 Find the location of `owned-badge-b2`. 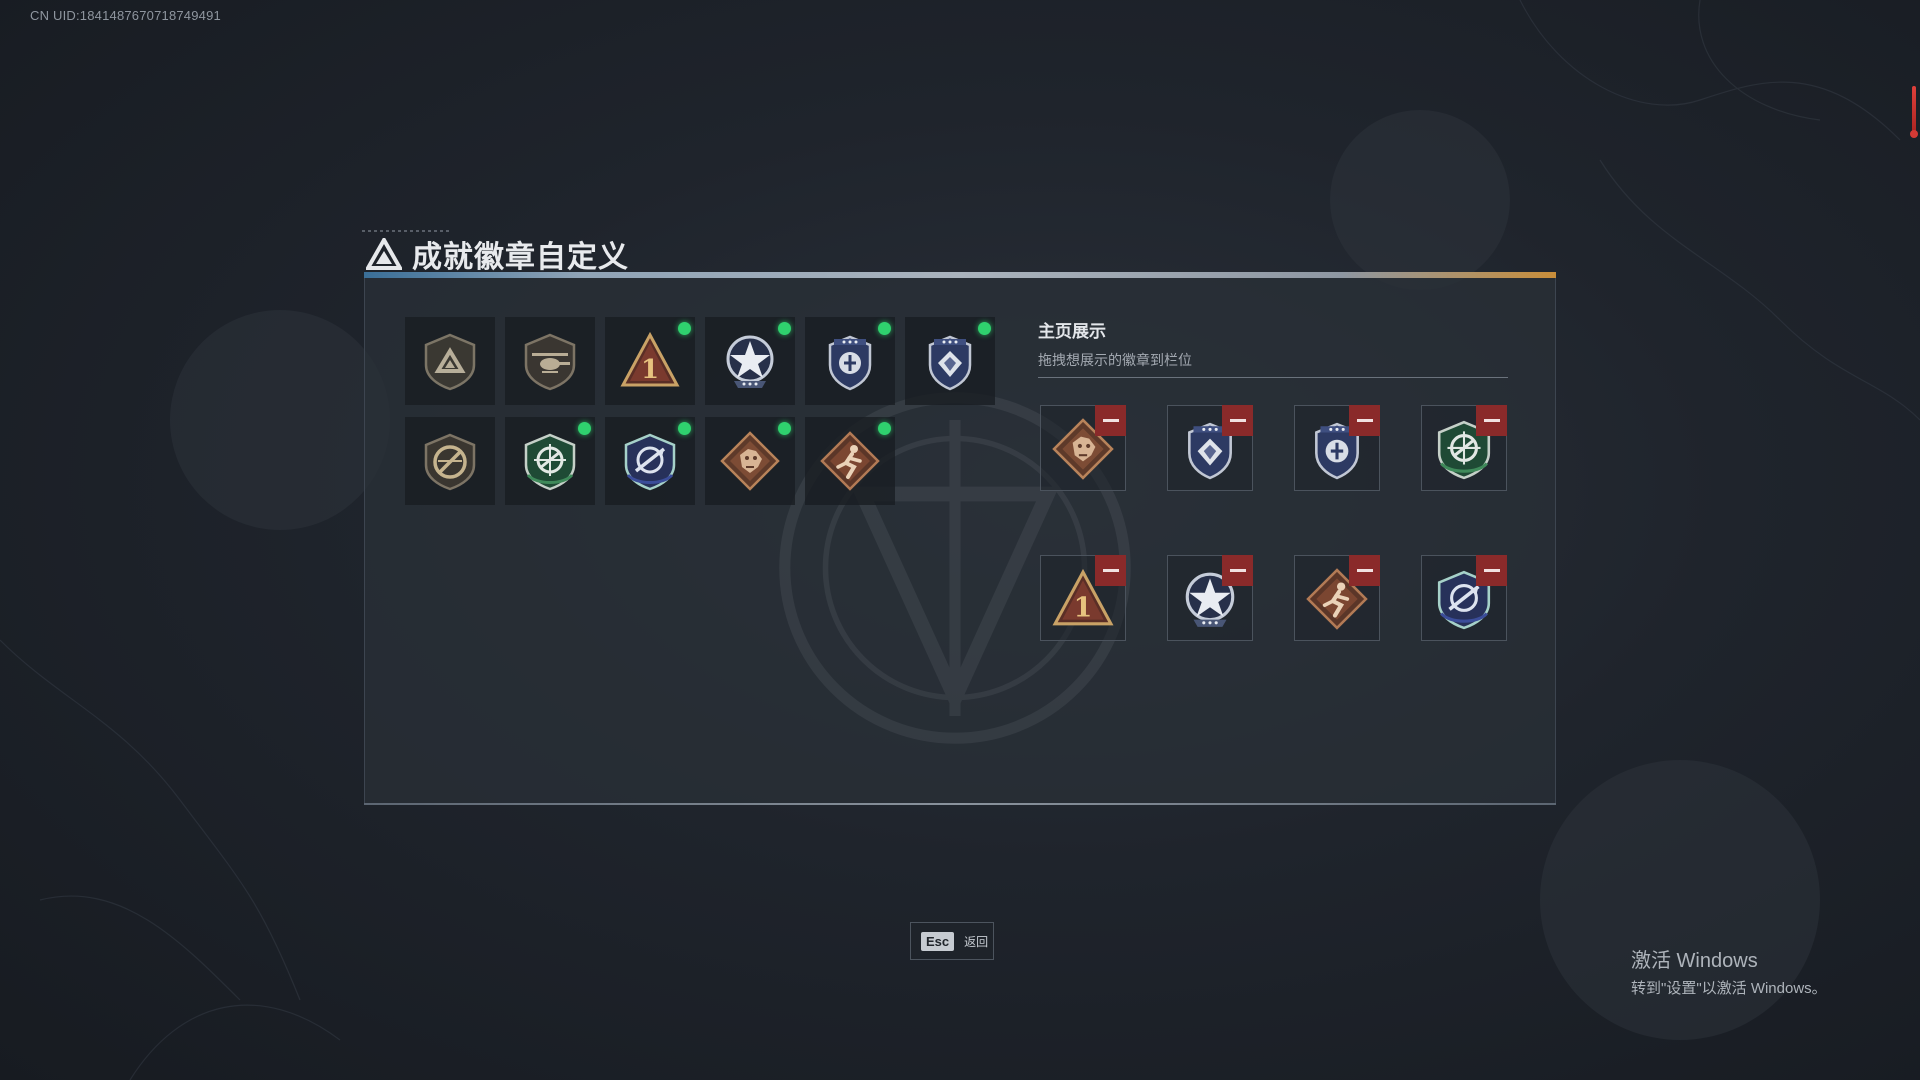

owned-badge-b2 is located at coordinates (550, 361).